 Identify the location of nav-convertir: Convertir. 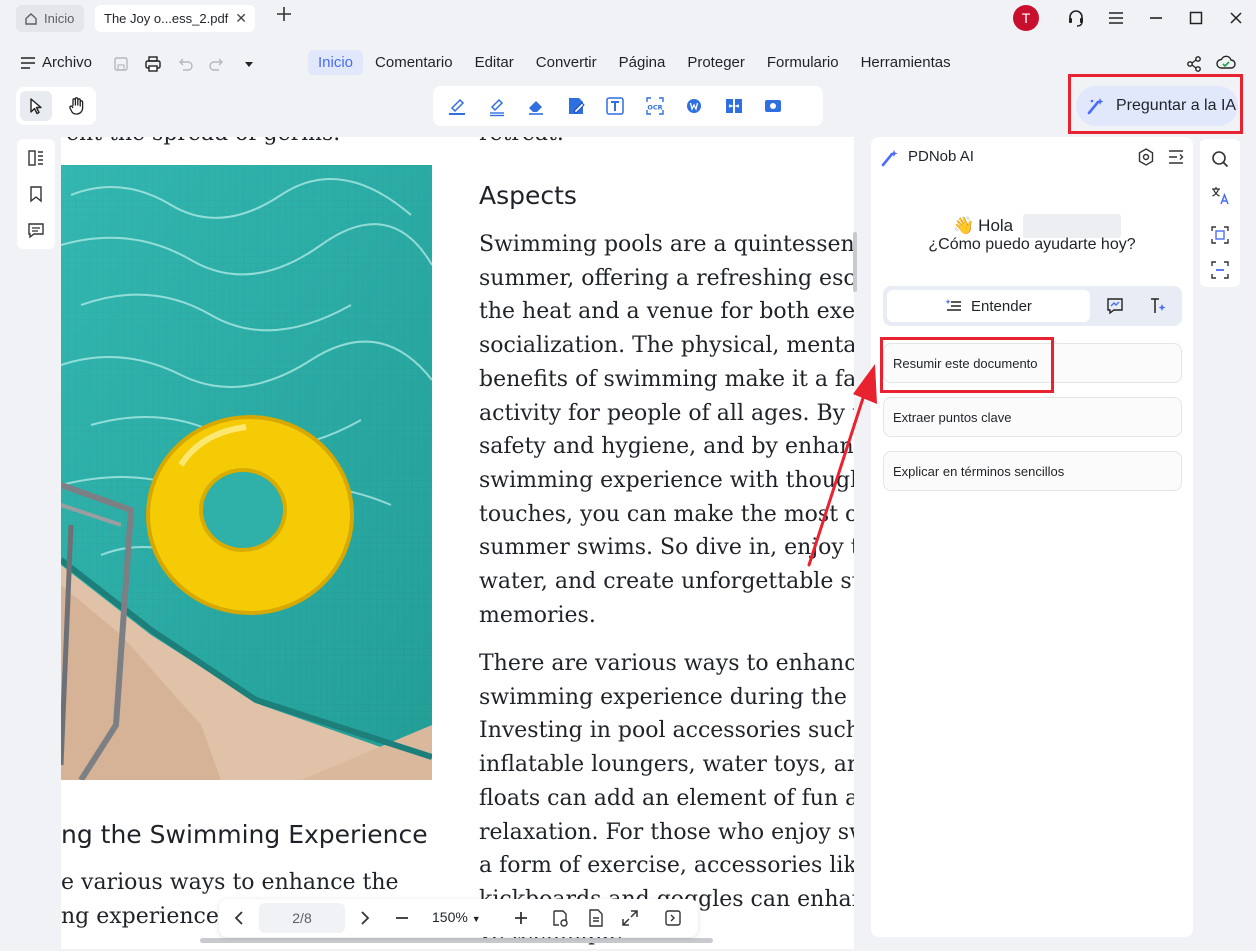
(566, 62).